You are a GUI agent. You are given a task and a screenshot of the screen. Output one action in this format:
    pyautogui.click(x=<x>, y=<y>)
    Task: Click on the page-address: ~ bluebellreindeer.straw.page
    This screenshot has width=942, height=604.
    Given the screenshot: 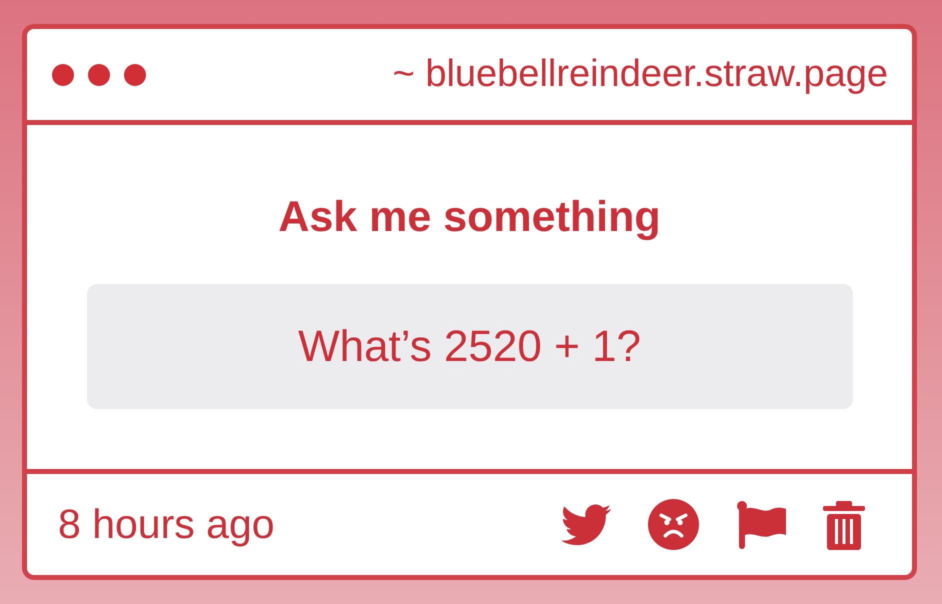 What is the action you would take?
    pyautogui.click(x=640, y=74)
    